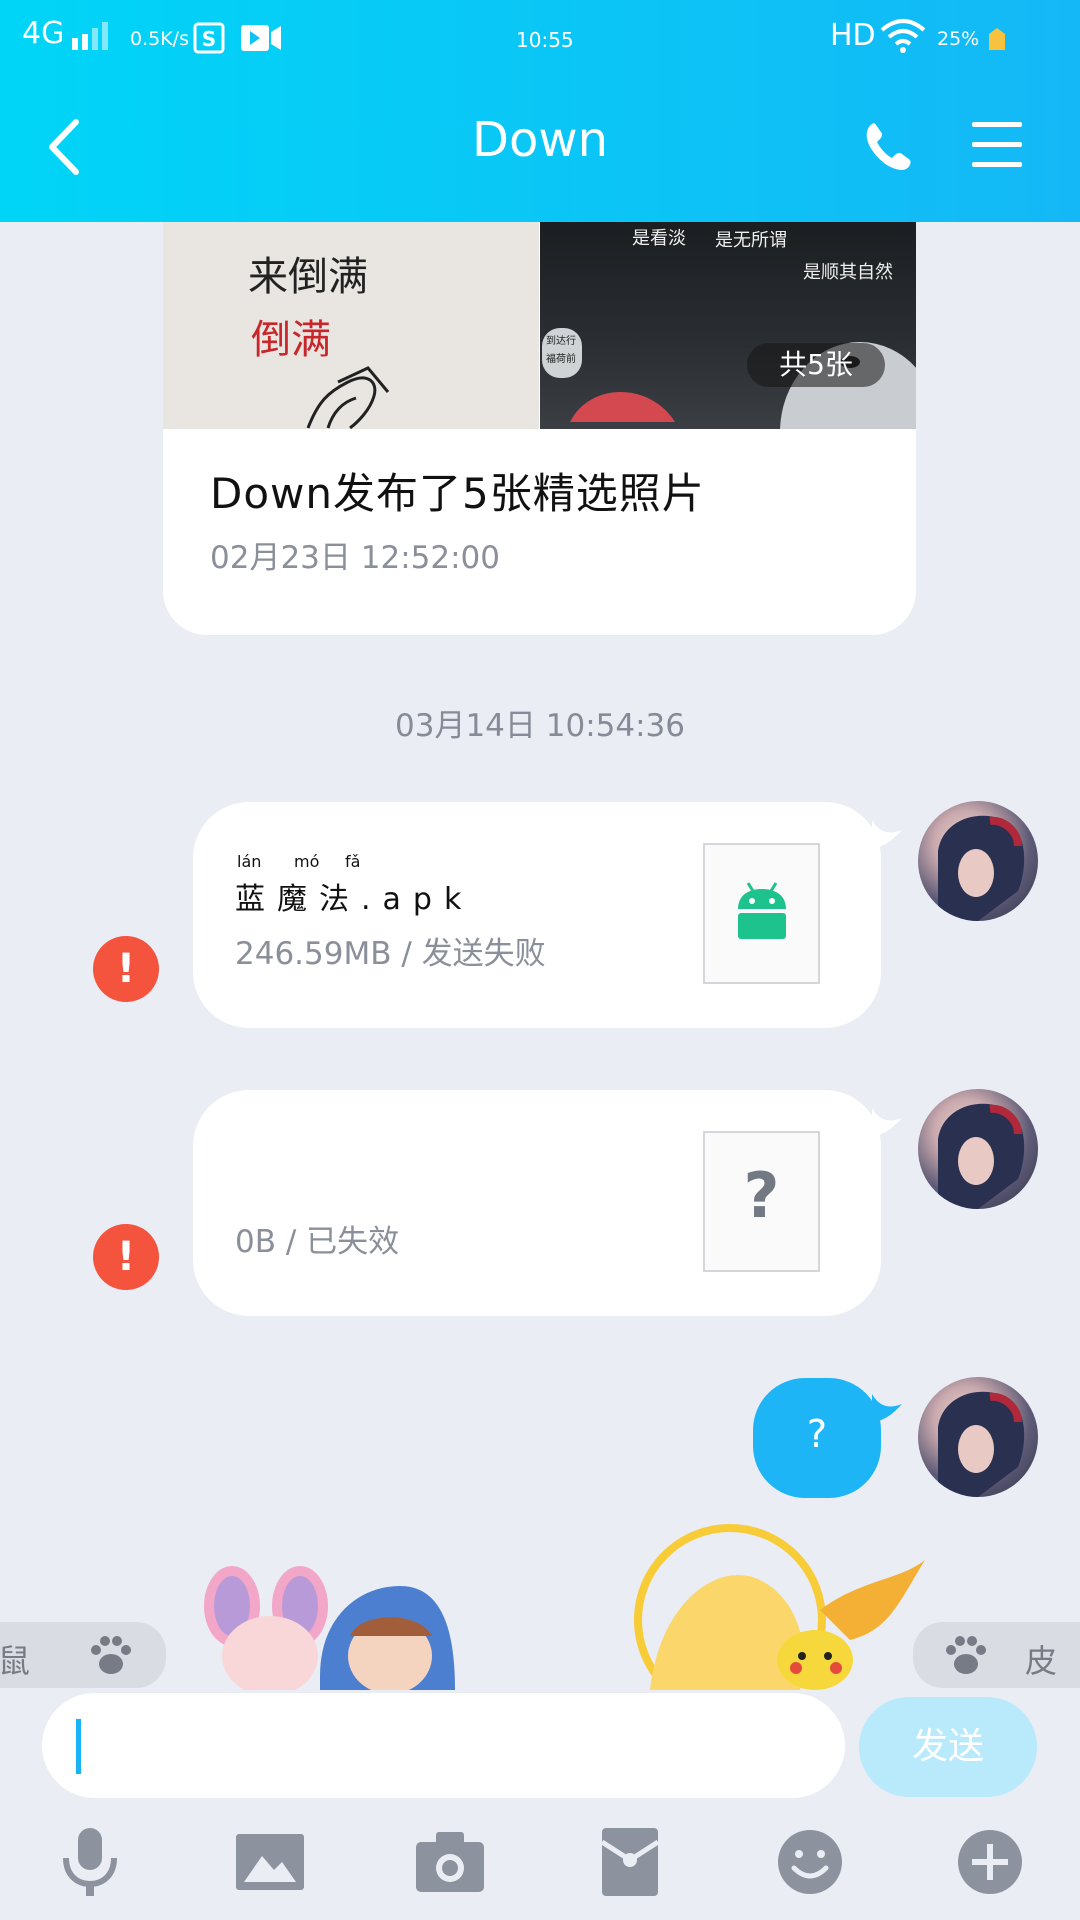 Image resolution: width=1080 pixels, height=1920 pixels. What do you see at coordinates (317, 1242) in the screenshot?
I see `file-meta: 0B / 已失效` at bounding box center [317, 1242].